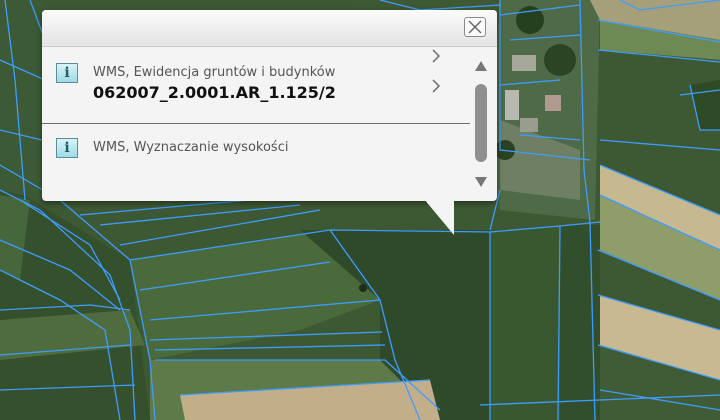 The image size is (720, 420). Describe the element at coordinates (481, 123) in the screenshot. I see `scroll-thumb` at that location.